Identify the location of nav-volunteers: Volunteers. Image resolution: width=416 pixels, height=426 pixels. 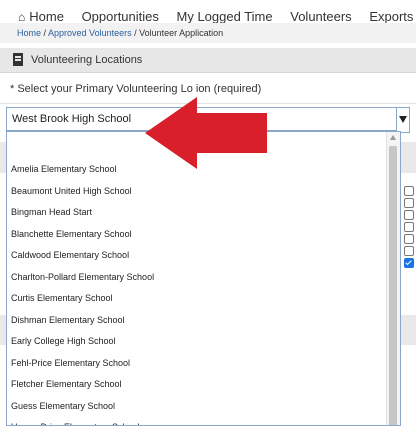
(320, 16).